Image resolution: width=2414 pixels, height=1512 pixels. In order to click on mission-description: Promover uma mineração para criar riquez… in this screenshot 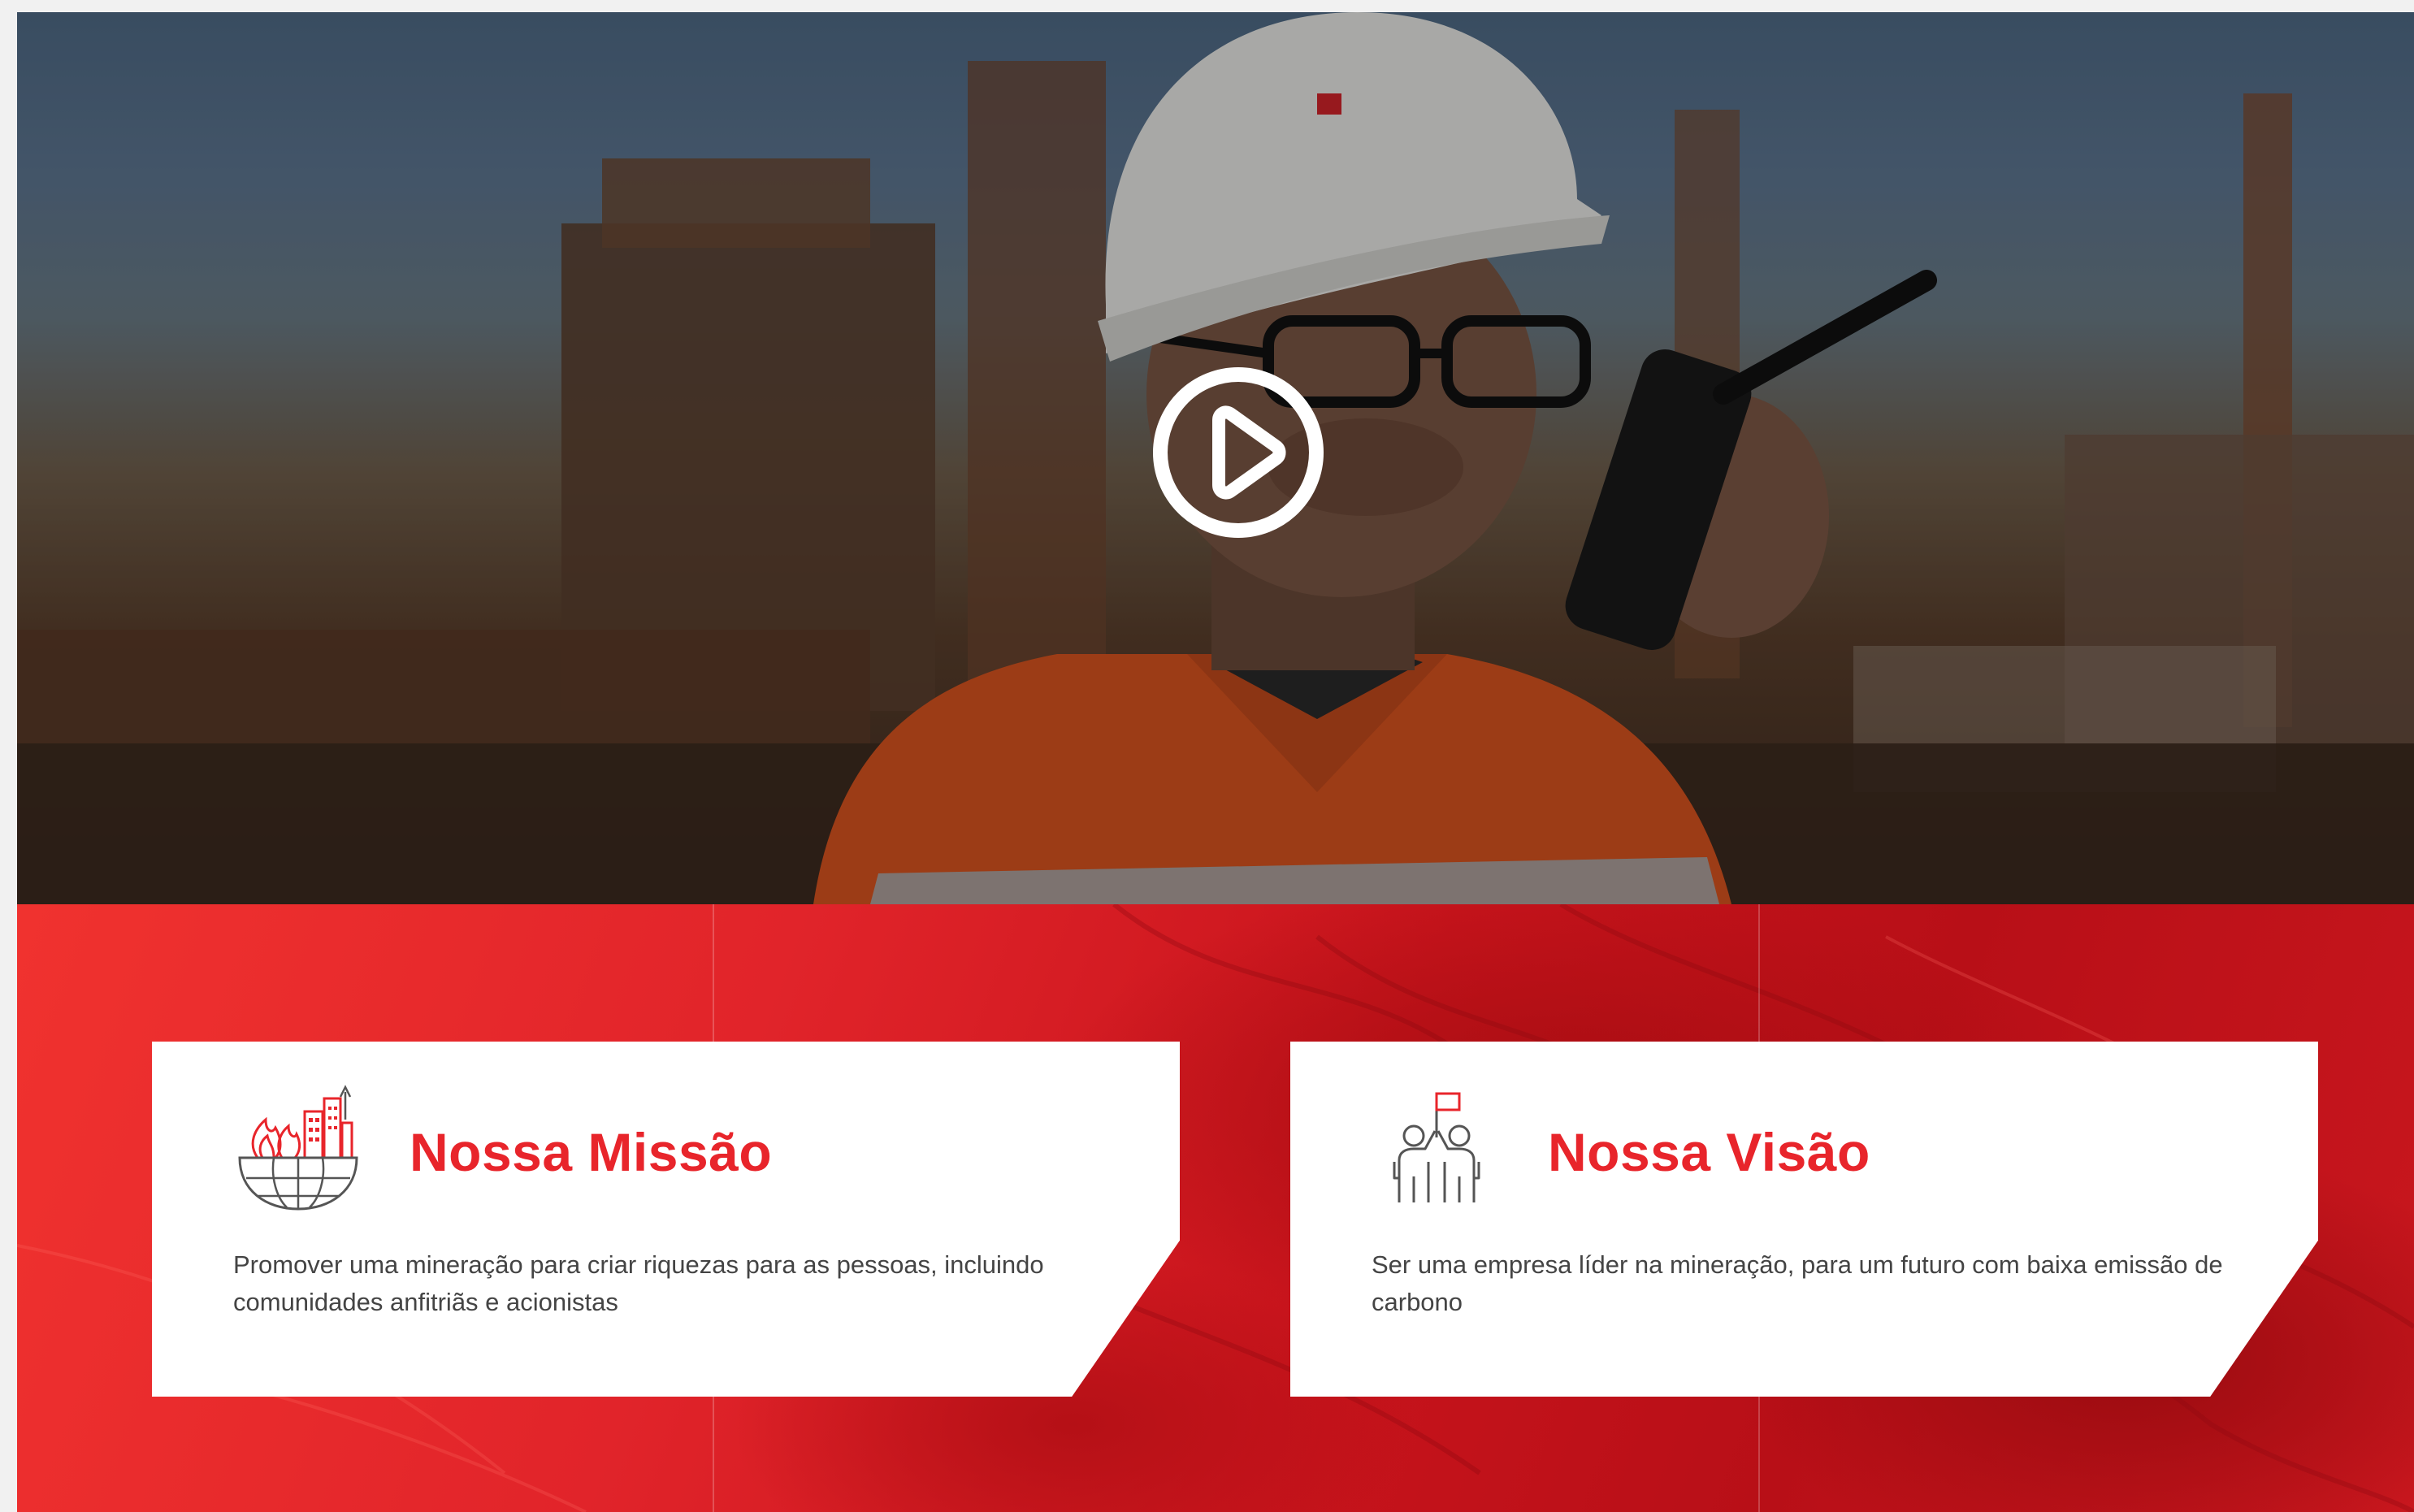, I will do `click(638, 1283)`.